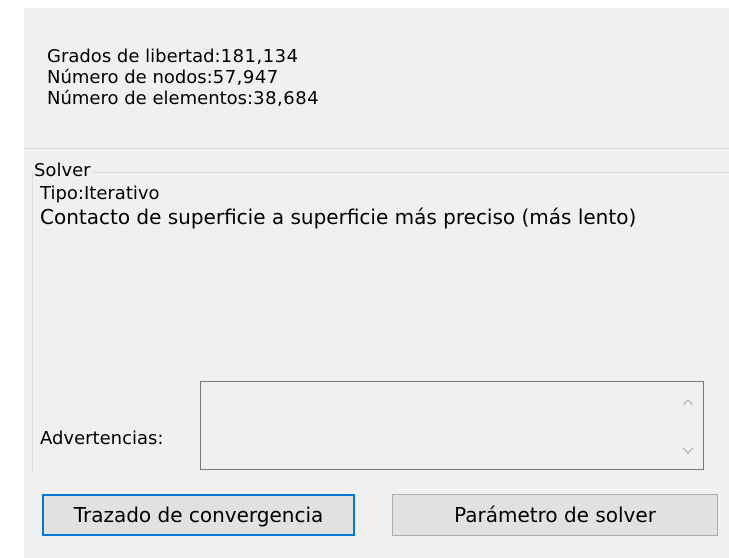 Image resolution: width=729 pixels, height=558 pixels. What do you see at coordinates (134, 56) in the screenshot?
I see `dof-label: Grados de libertad:` at bounding box center [134, 56].